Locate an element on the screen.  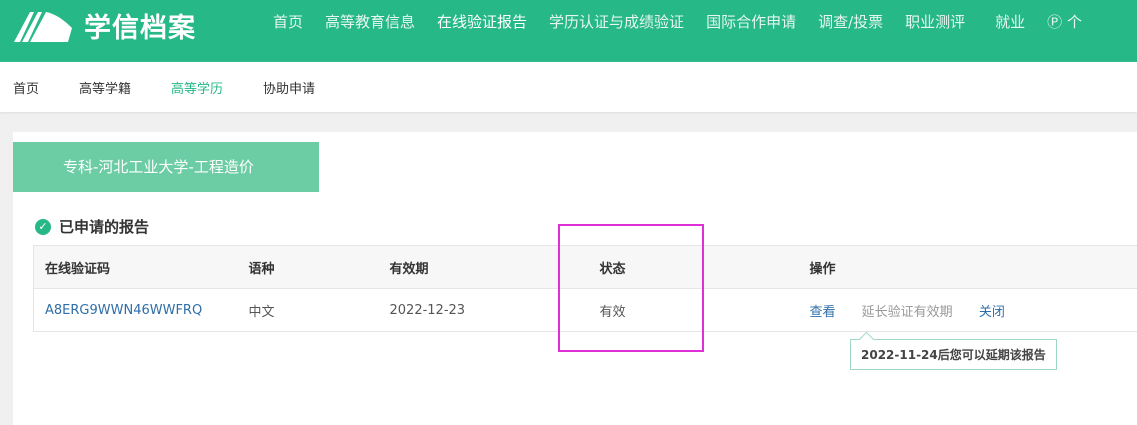
logo-book-icon is located at coordinates (43, 26).